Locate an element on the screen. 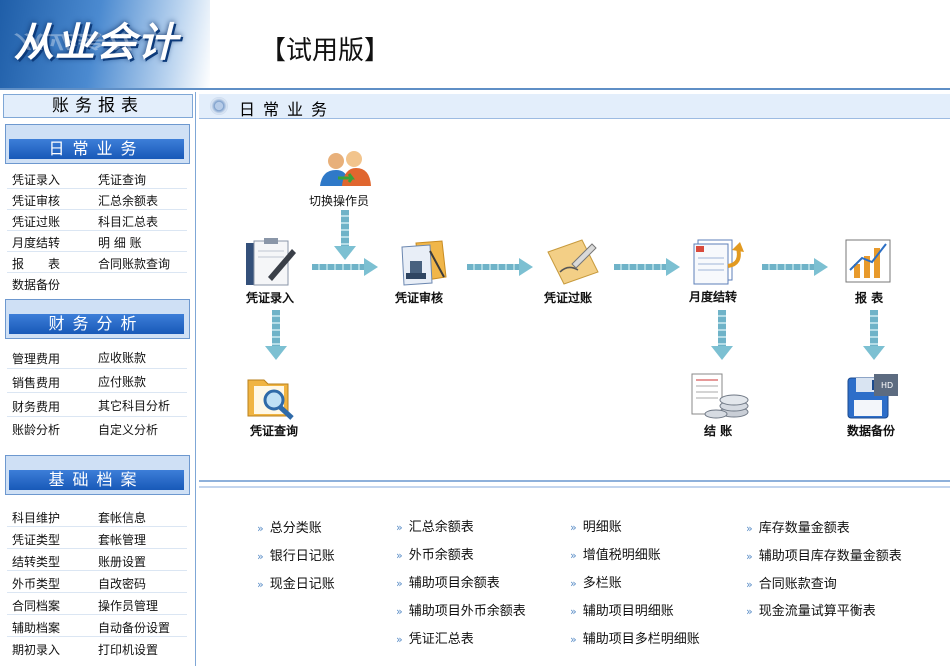 This screenshot has width=950, height=668. menu-custom-analysis: 自定义分析 is located at coordinates (128, 429).